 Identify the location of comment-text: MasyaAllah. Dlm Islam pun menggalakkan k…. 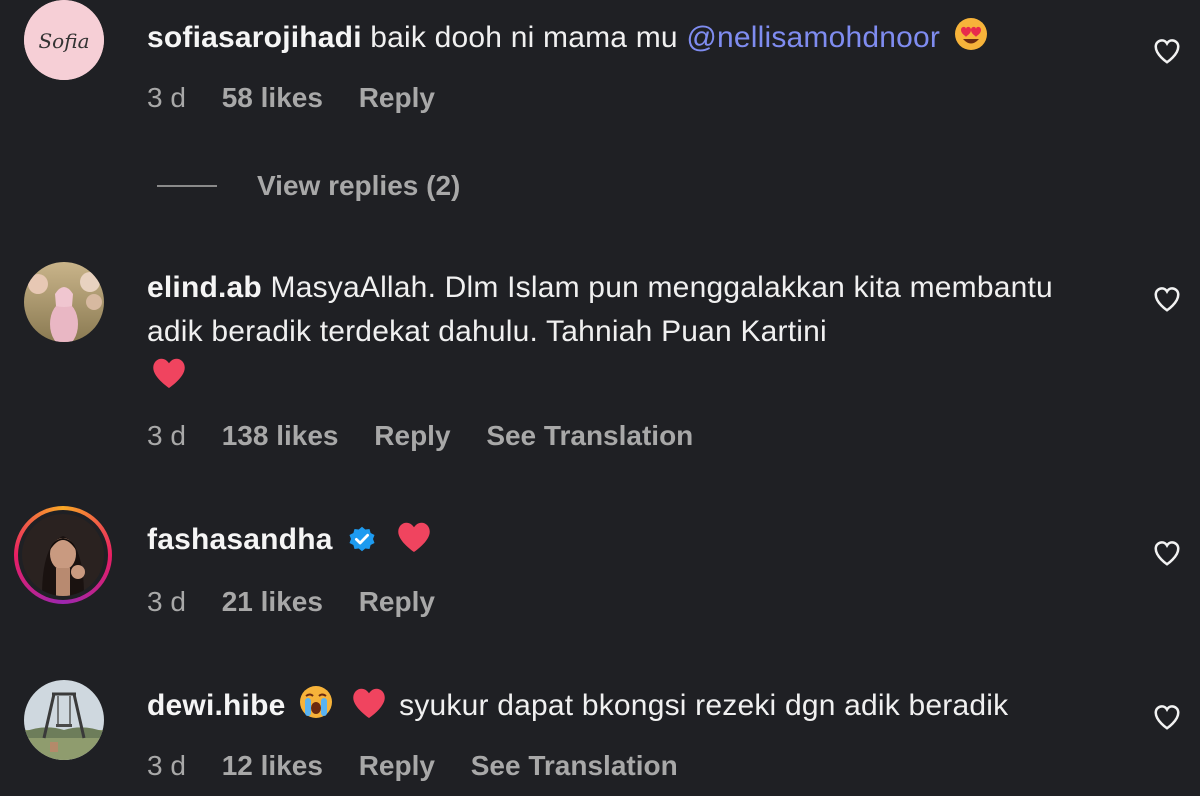
(600, 309).